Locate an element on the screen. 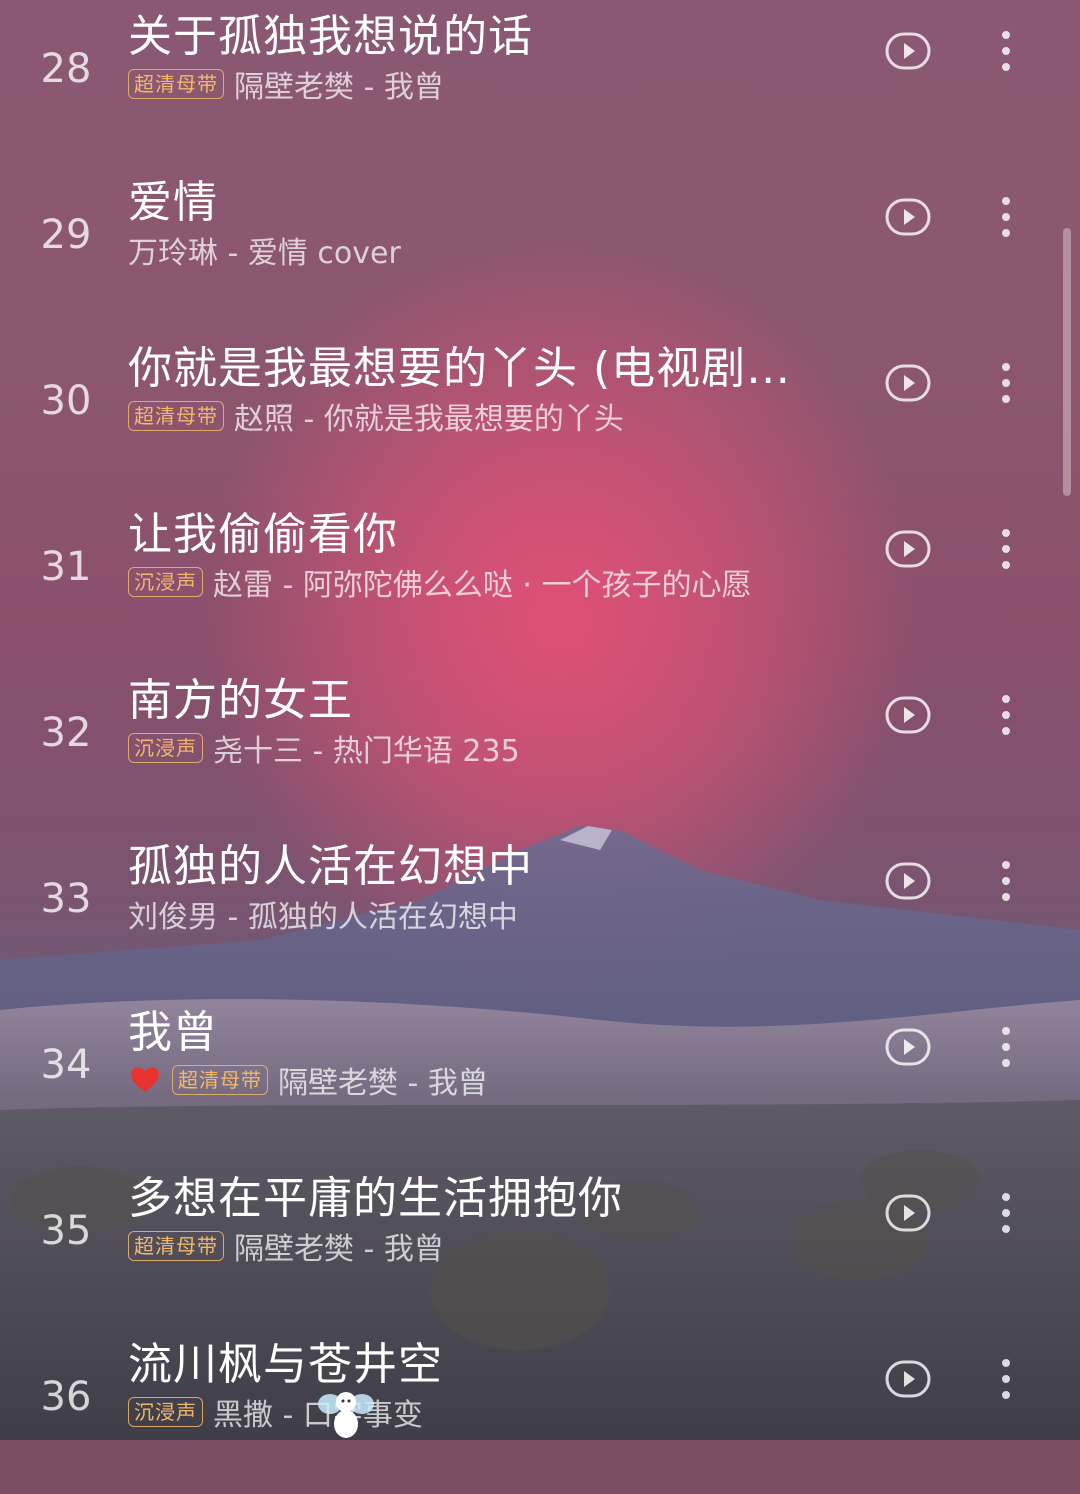  song-artist-album: 尧十三 - 热门华语 235 is located at coordinates (366, 751).